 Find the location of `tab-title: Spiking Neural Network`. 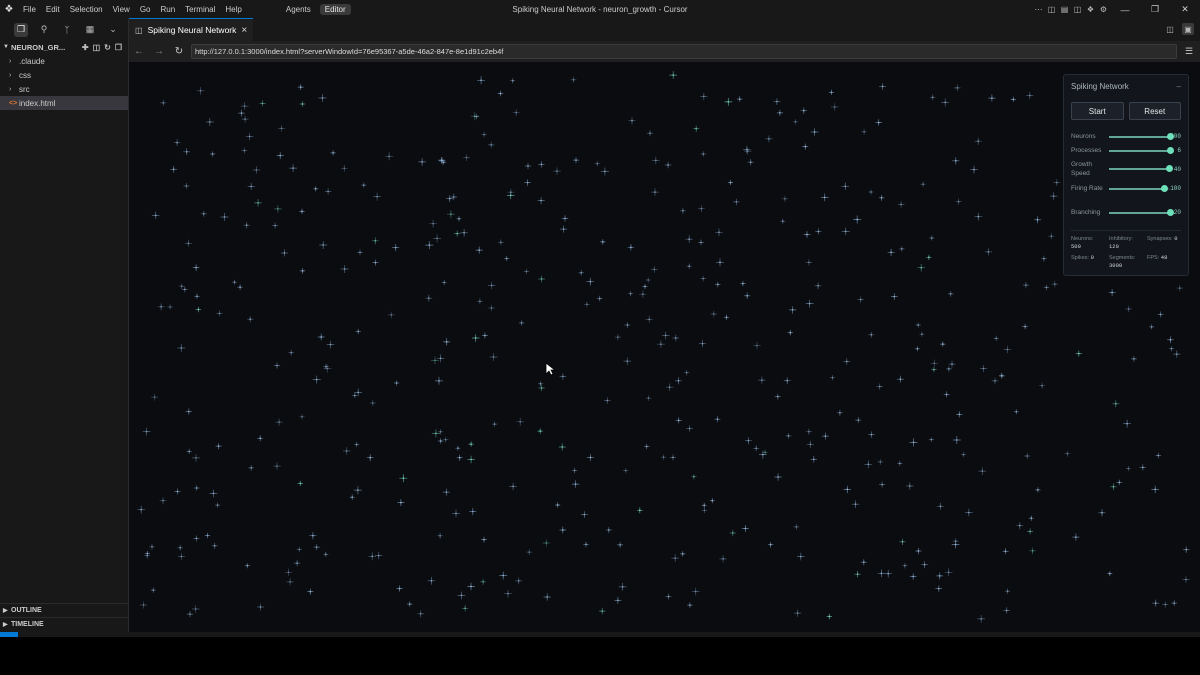

tab-title: Spiking Neural Network is located at coordinates (192, 30).